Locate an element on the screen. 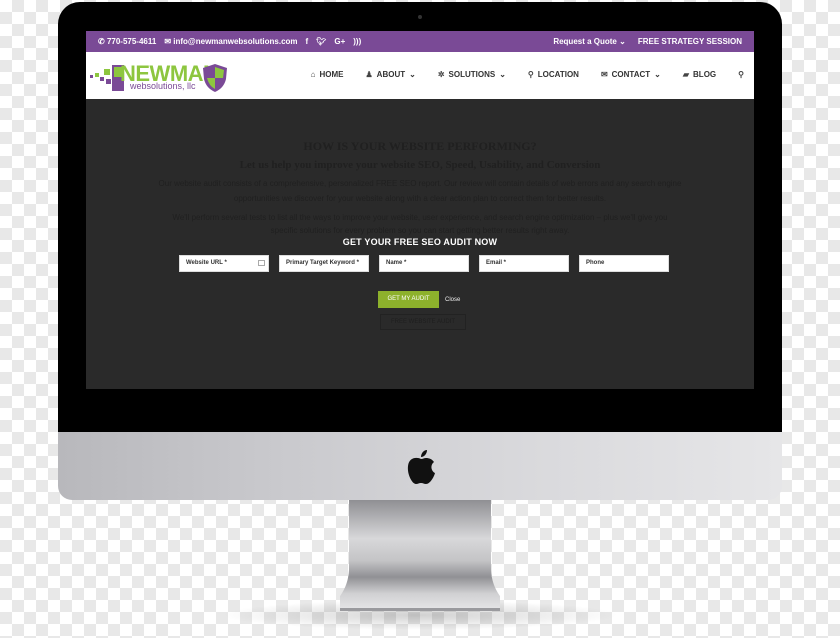  nav-about: ♟ ABOUT ⌄ is located at coordinates (391, 74).